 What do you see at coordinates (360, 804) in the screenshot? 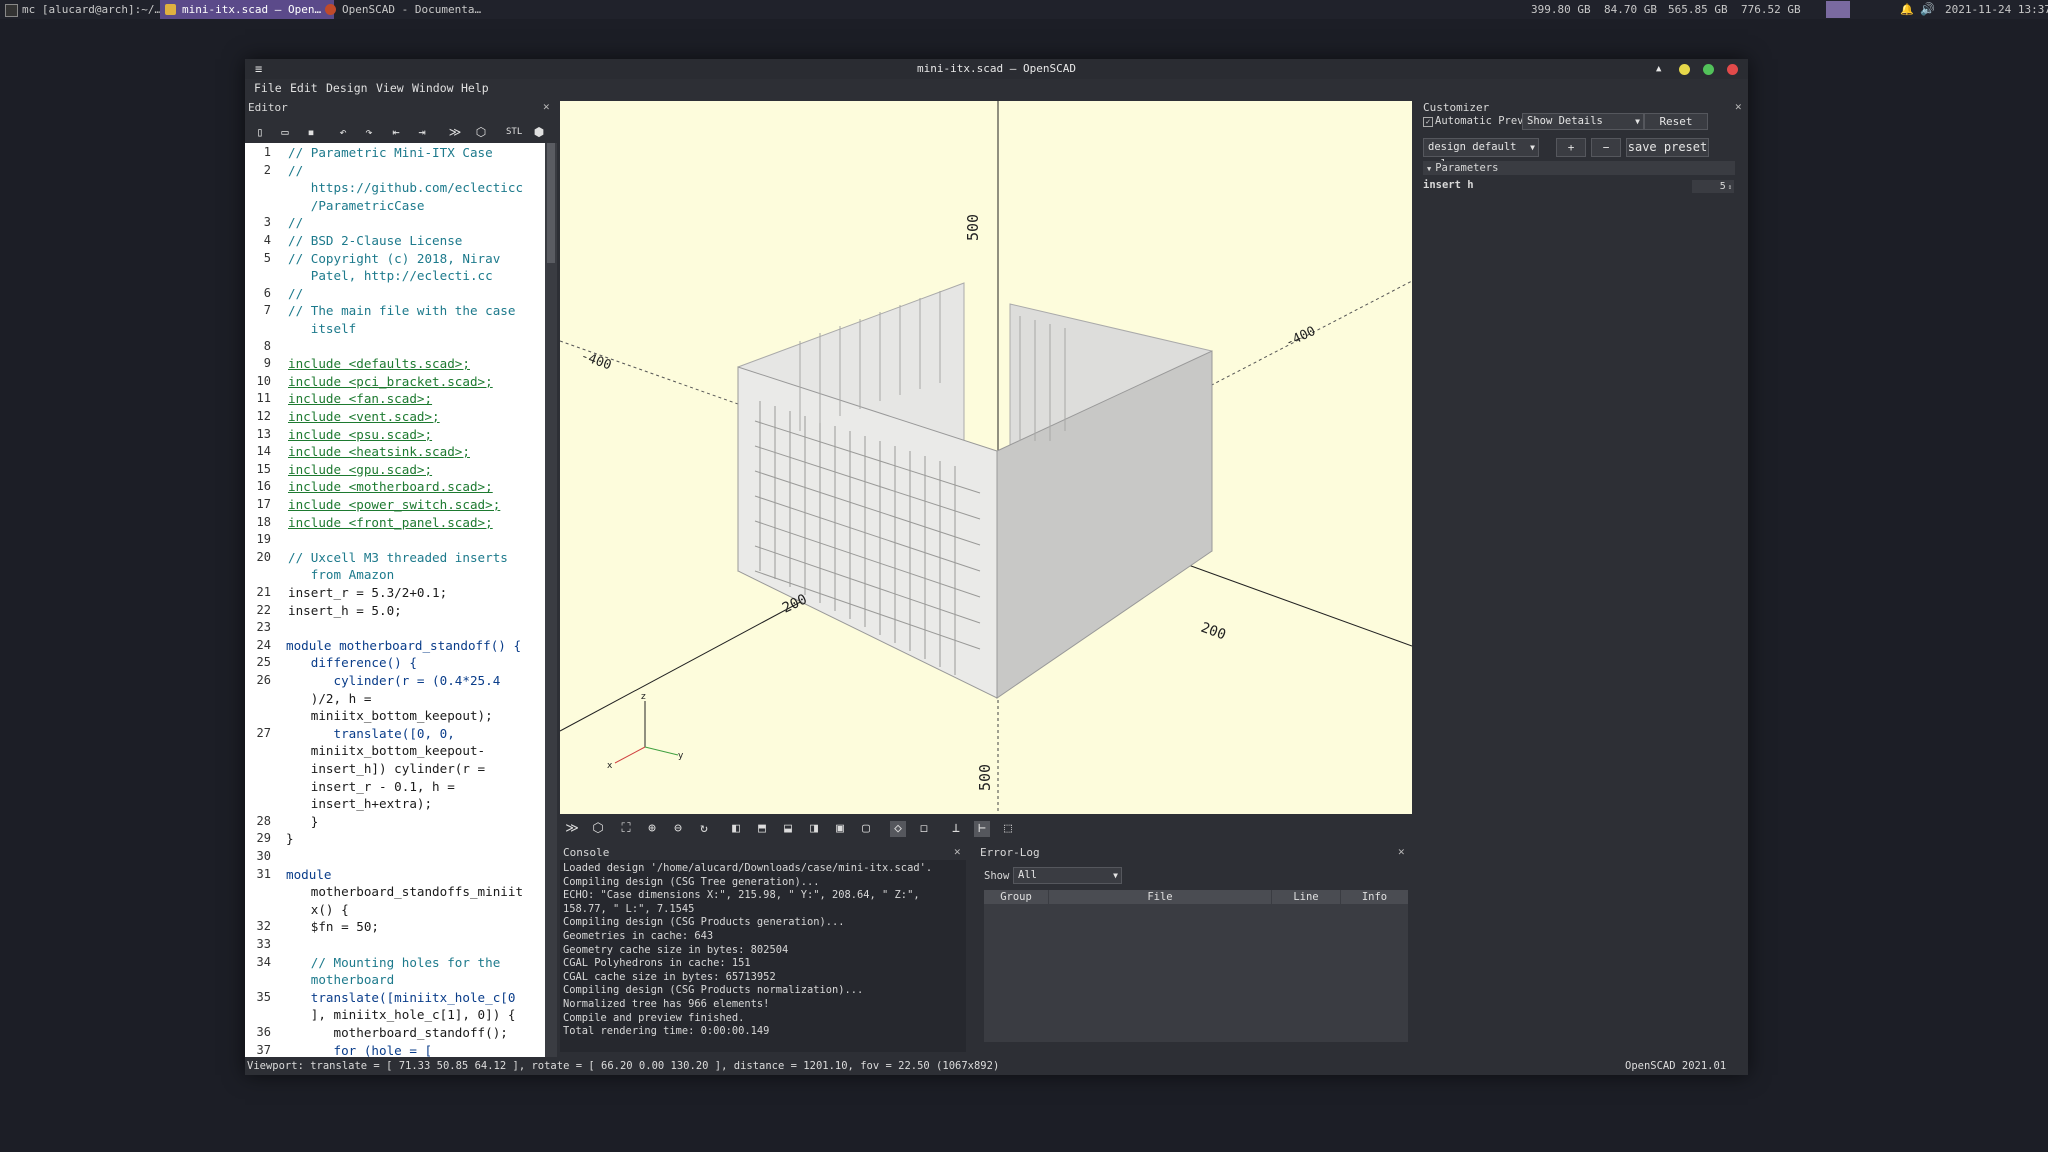
I see `code-line: insert_h+extra);` at bounding box center [360, 804].